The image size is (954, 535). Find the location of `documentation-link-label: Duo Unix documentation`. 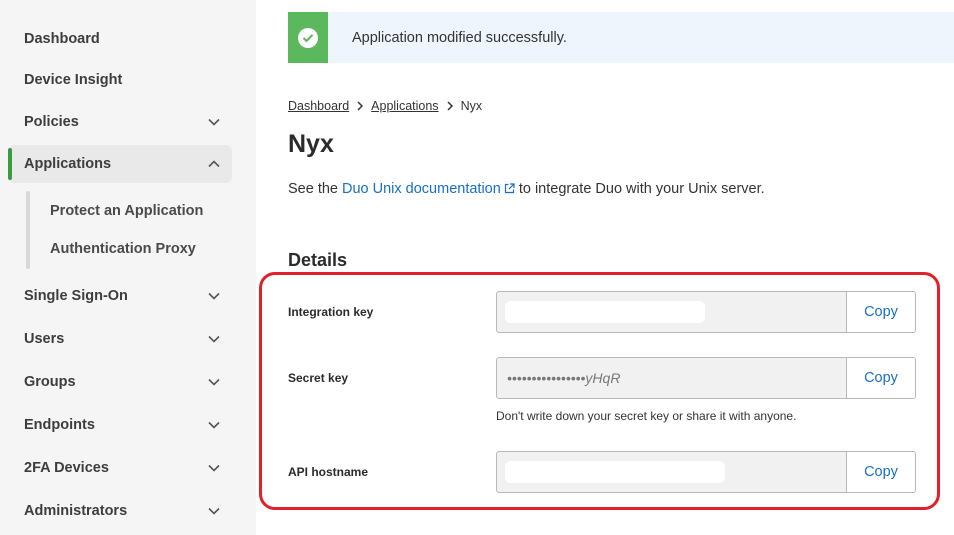

documentation-link-label: Duo Unix documentation is located at coordinates (421, 189).